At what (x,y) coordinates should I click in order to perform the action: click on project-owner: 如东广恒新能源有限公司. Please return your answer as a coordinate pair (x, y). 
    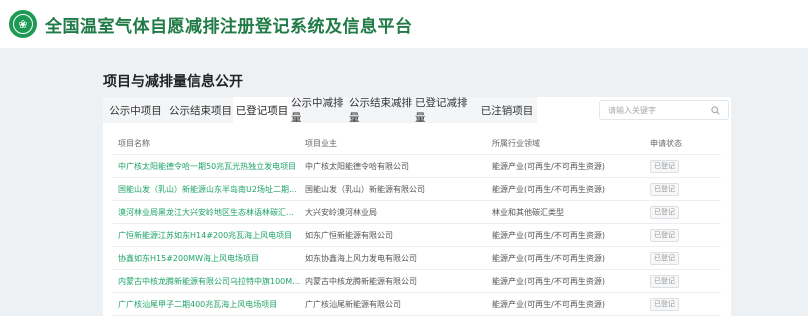
    Looking at the image, I should click on (349, 235).